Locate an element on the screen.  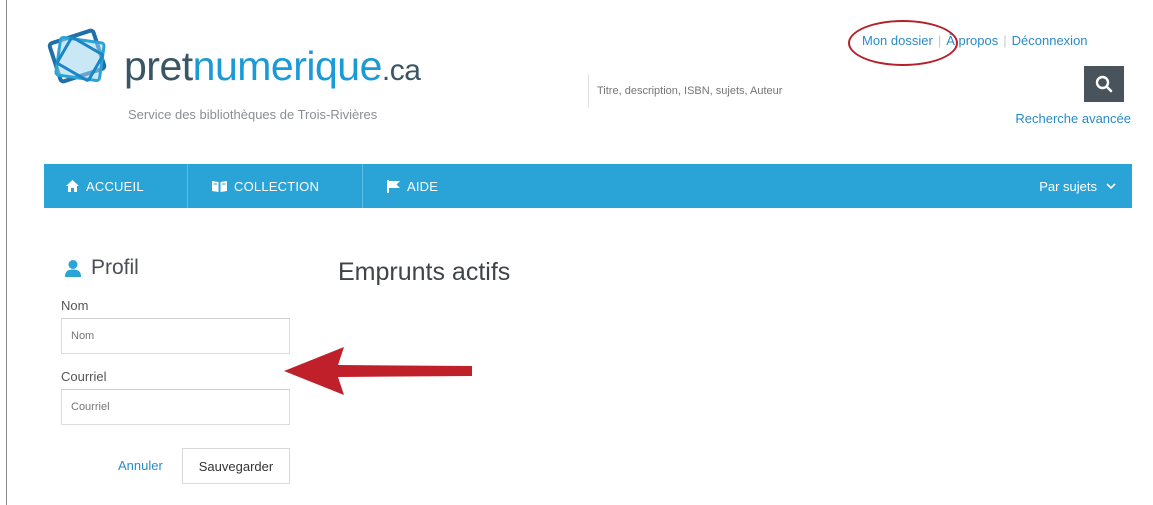
cancel-link: Annuler is located at coordinates (140, 465).